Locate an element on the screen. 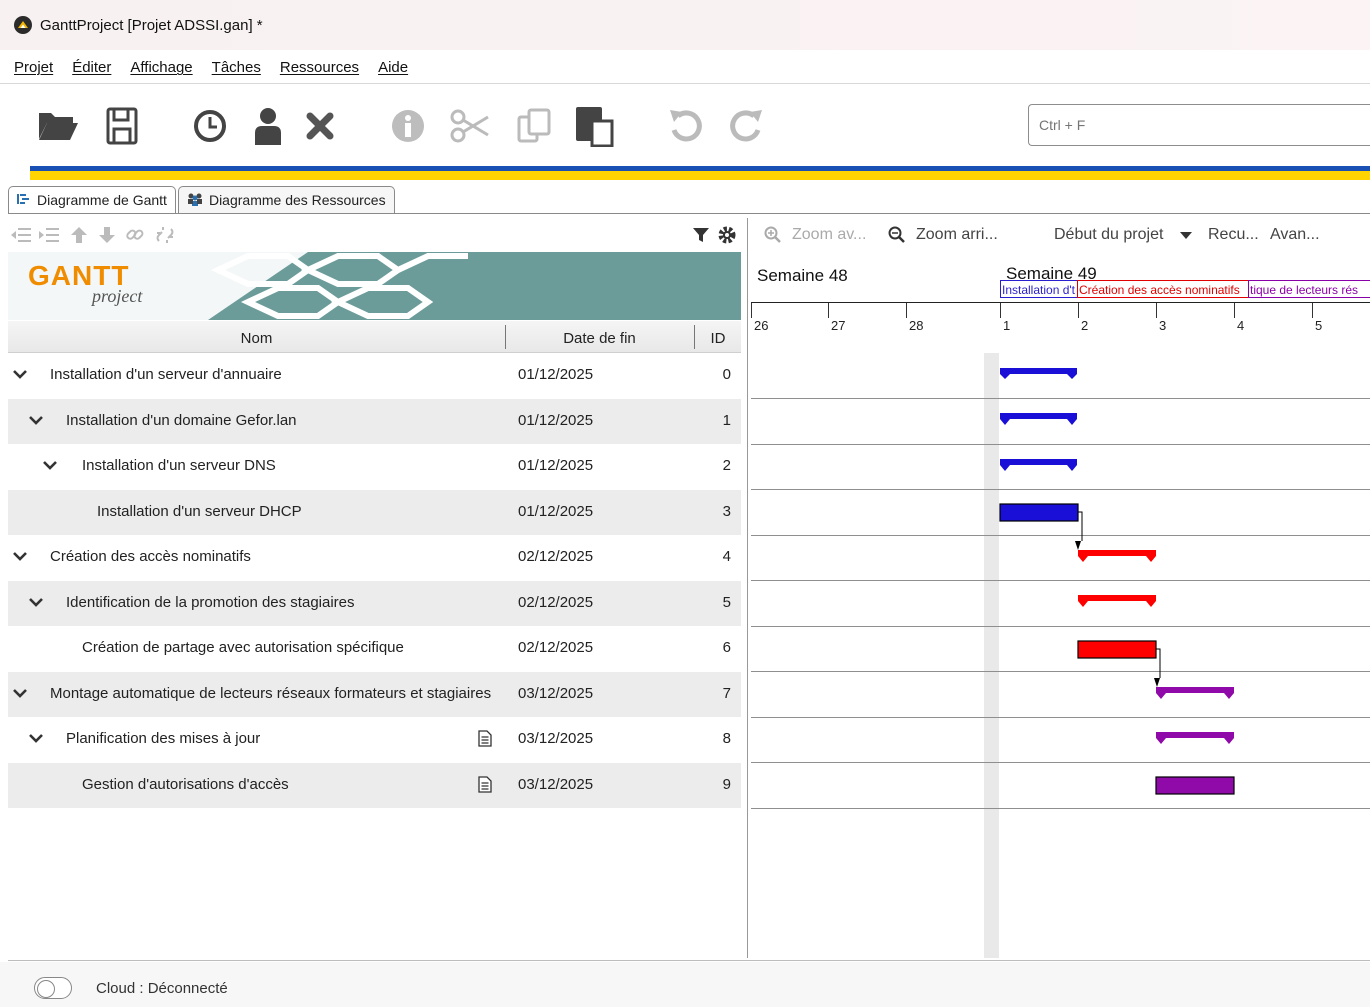  info-icon is located at coordinates (408, 126).